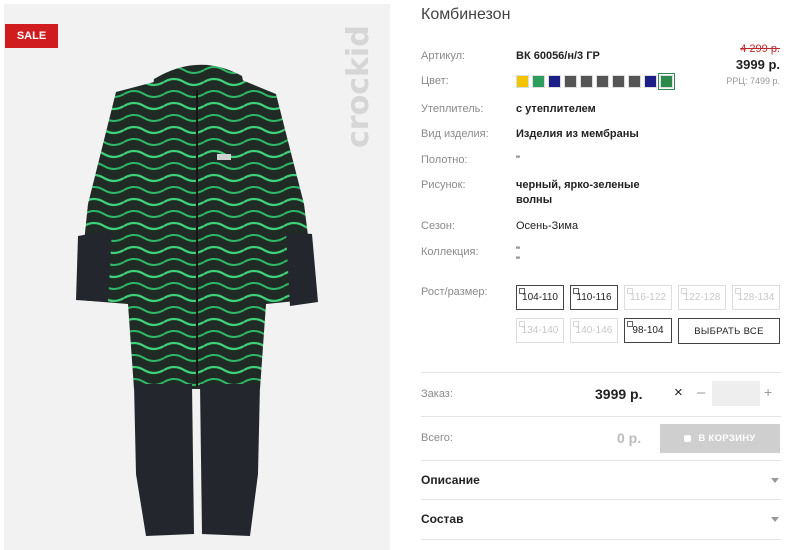  What do you see at coordinates (435, 81) in the screenshot?
I see `color-label: Цвет:` at bounding box center [435, 81].